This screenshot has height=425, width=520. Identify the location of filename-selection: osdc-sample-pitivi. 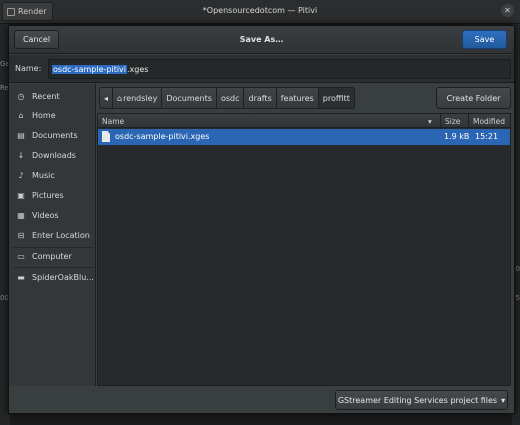
(90, 69).